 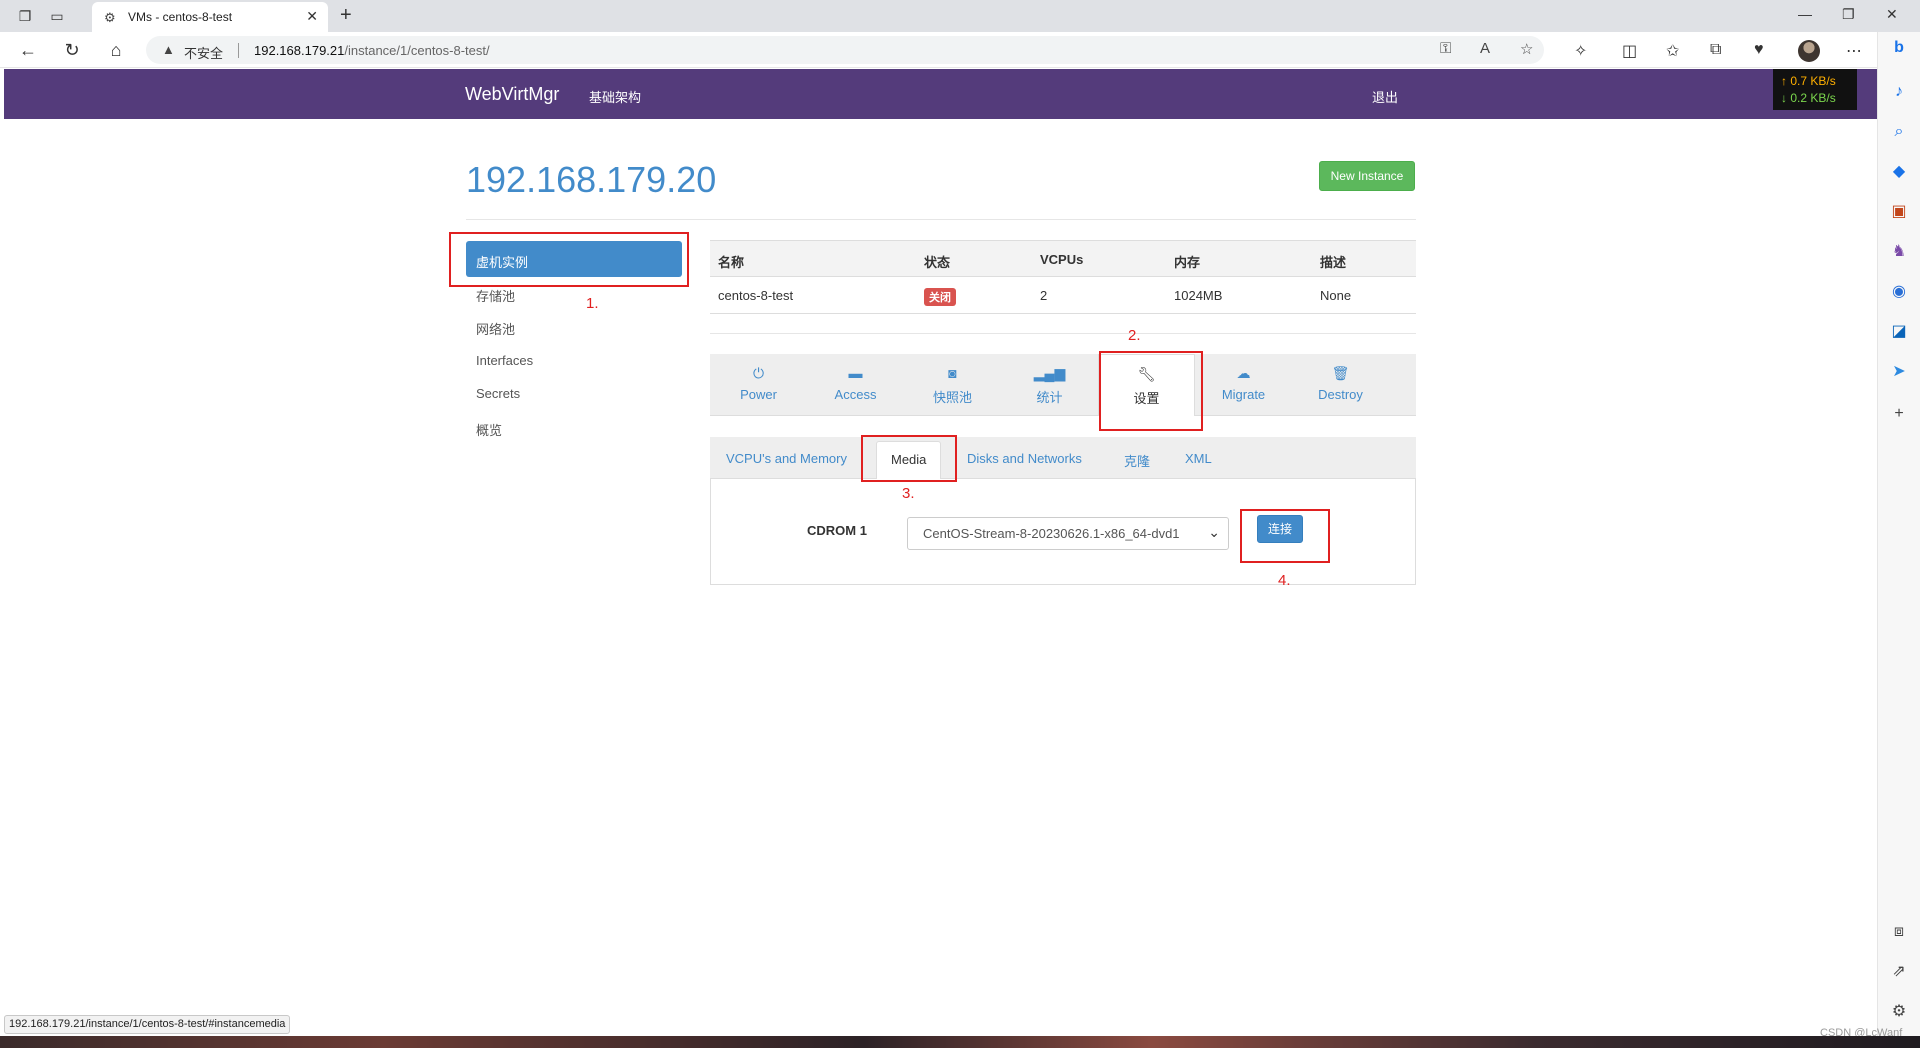 I want to click on minimize-icon: —, so click(x=1805, y=14).